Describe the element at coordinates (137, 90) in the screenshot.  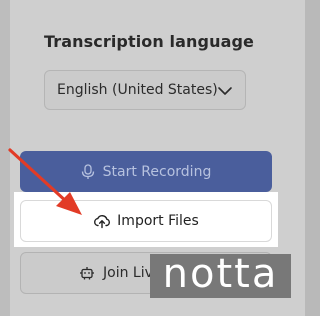
I see `language-select-value: English (United States)` at that location.